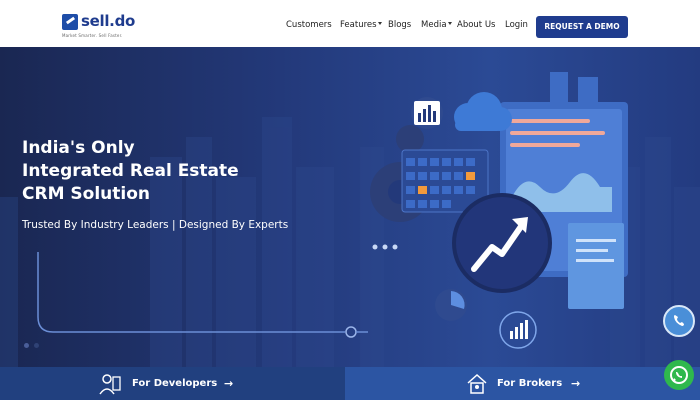 Image resolution: width=700 pixels, height=400 pixels. I want to click on whatsapp-icon, so click(679, 375).